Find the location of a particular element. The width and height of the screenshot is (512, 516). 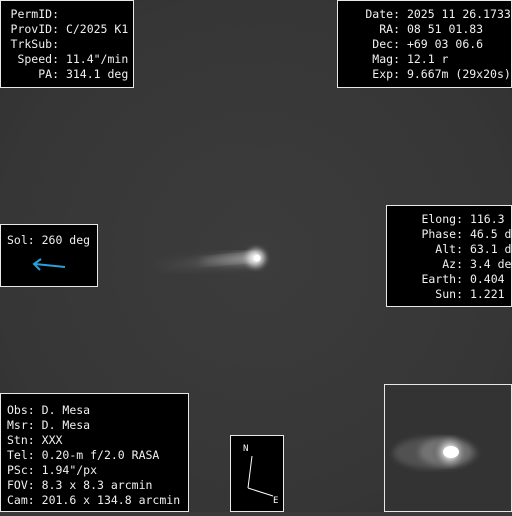

telescope-value: 0.20-m f/2.0 RASA is located at coordinates (100, 455).